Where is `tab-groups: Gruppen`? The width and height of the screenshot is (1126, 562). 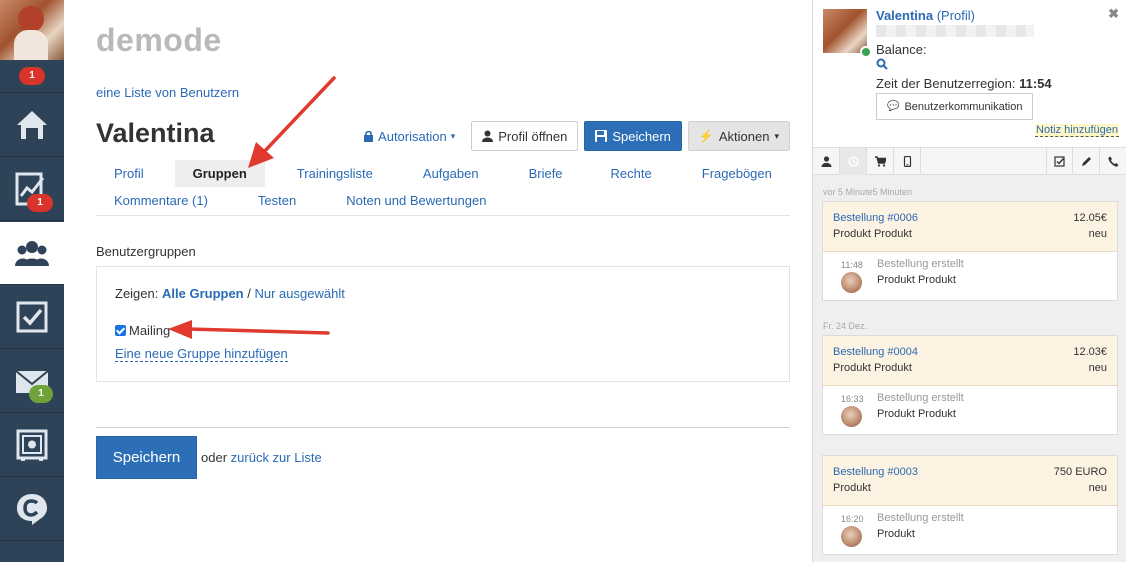 tab-groups: Gruppen is located at coordinates (219, 173).